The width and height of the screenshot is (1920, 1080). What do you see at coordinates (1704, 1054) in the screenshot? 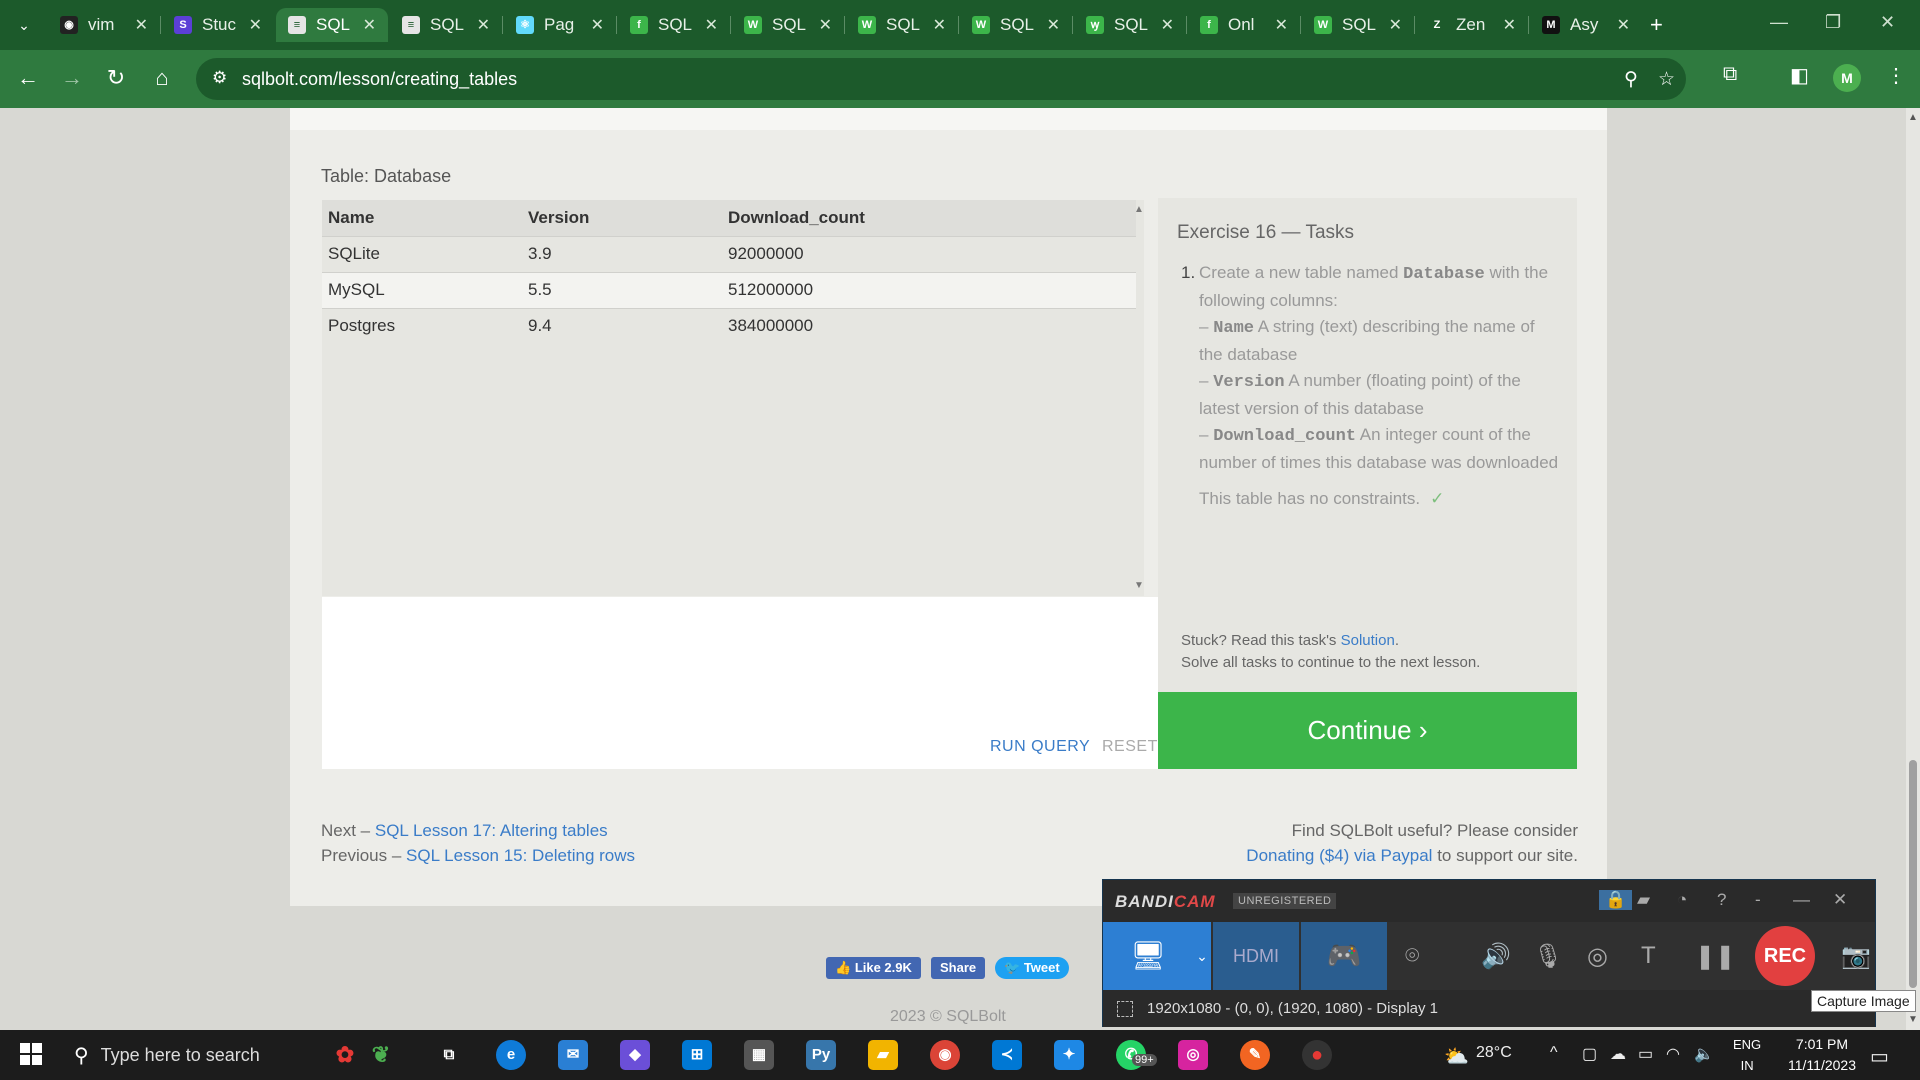
I see `volume-icon: 🔈` at bounding box center [1704, 1054].